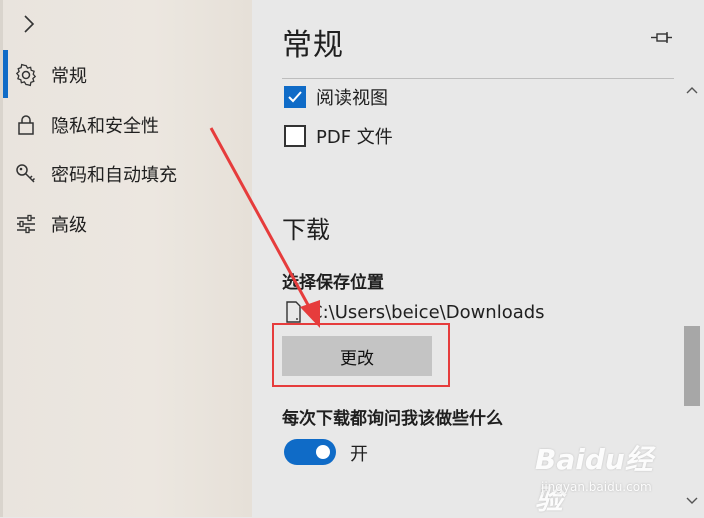 The image size is (704, 518). Describe the element at coordinates (26, 75) in the screenshot. I see `gear-icon` at that location.